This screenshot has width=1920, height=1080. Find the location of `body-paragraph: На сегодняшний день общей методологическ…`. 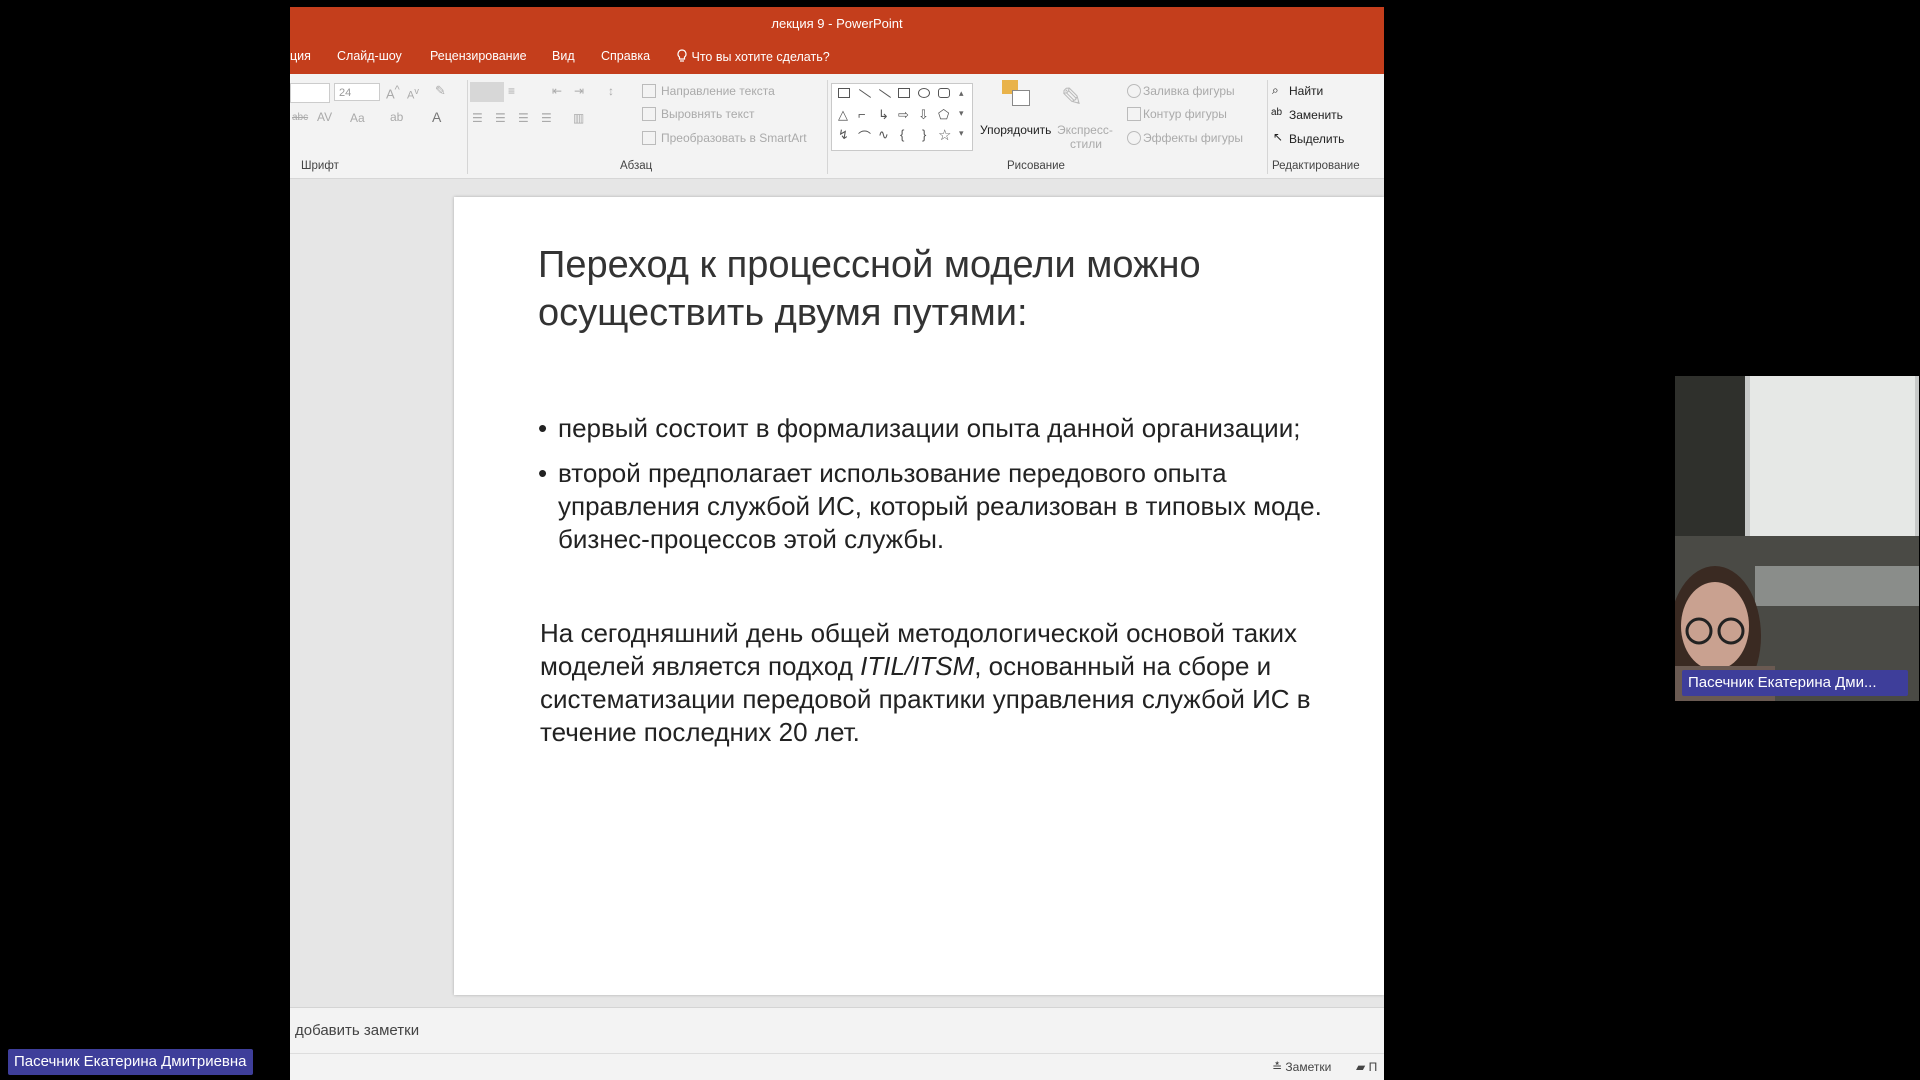

body-paragraph: На сегодняшний день общей методологическ… is located at coordinates (962, 683).